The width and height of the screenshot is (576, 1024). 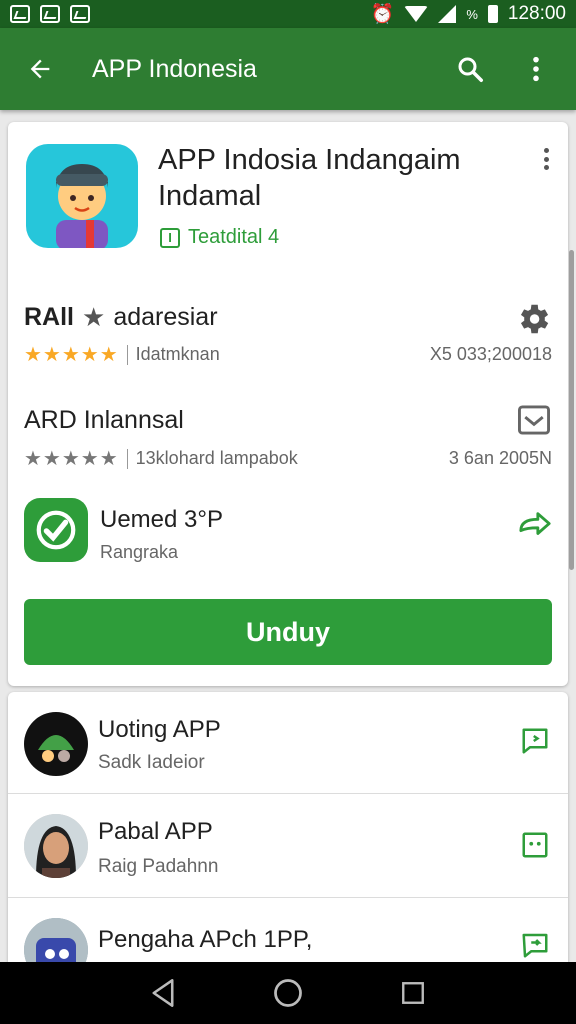 I want to click on page-title: APP Indonesia, so click(x=174, y=68).